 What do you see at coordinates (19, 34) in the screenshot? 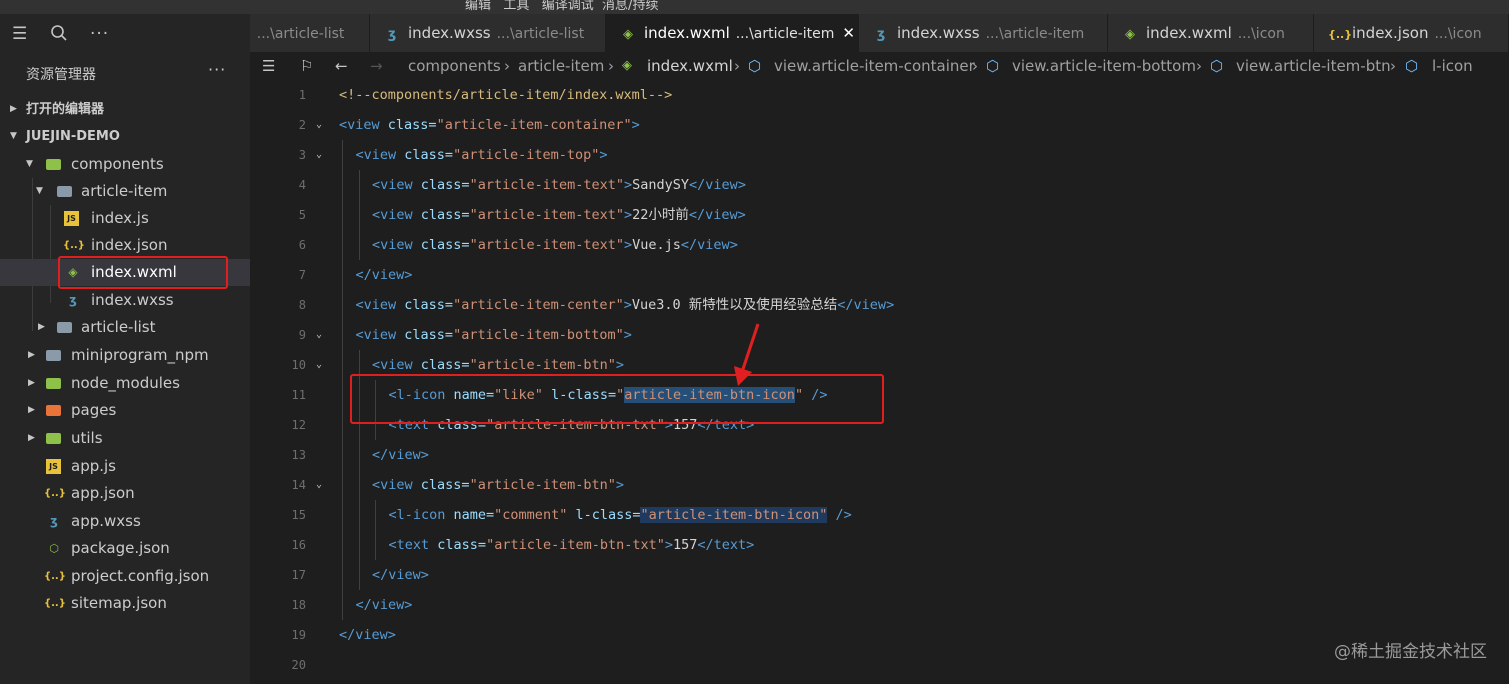
I see `explorer-list-icon: ☰` at bounding box center [19, 34].